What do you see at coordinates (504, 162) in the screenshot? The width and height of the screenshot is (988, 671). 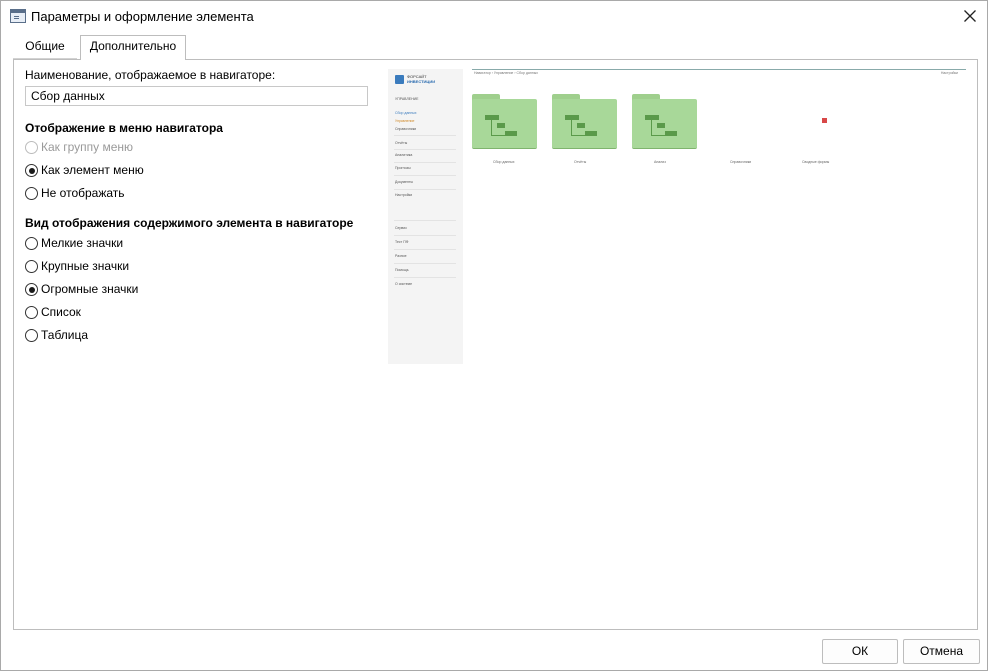 I see `preview-folder-caption: Сбор данных` at bounding box center [504, 162].